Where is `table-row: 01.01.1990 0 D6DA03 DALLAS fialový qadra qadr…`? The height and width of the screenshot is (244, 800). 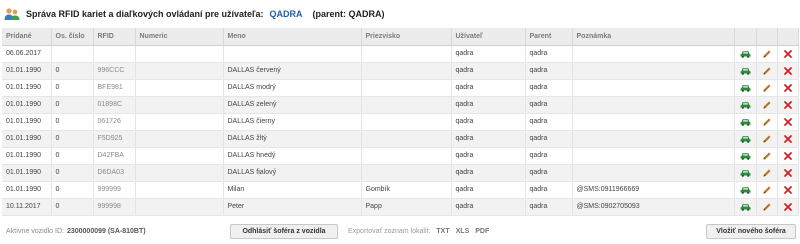
table-row: 01.01.1990 0 D6DA03 DALLAS fialový qadra qadr… is located at coordinates (400, 173).